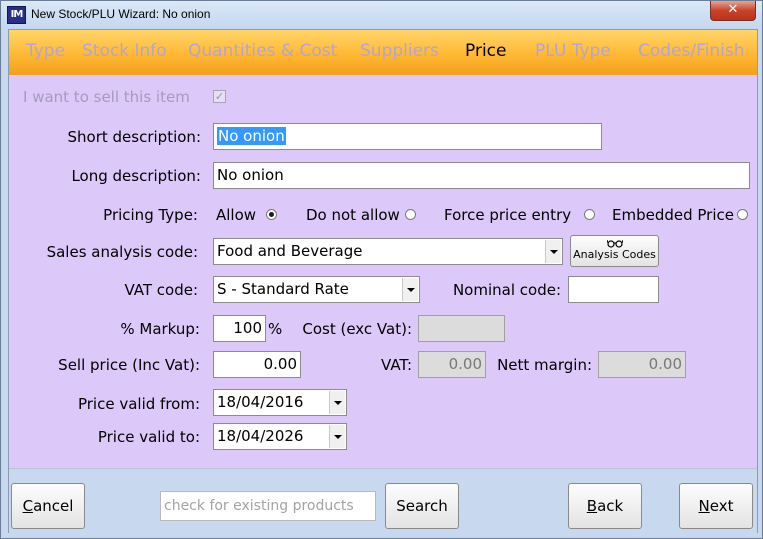 This screenshot has height=539, width=763. I want to click on cost-field, so click(461, 328).